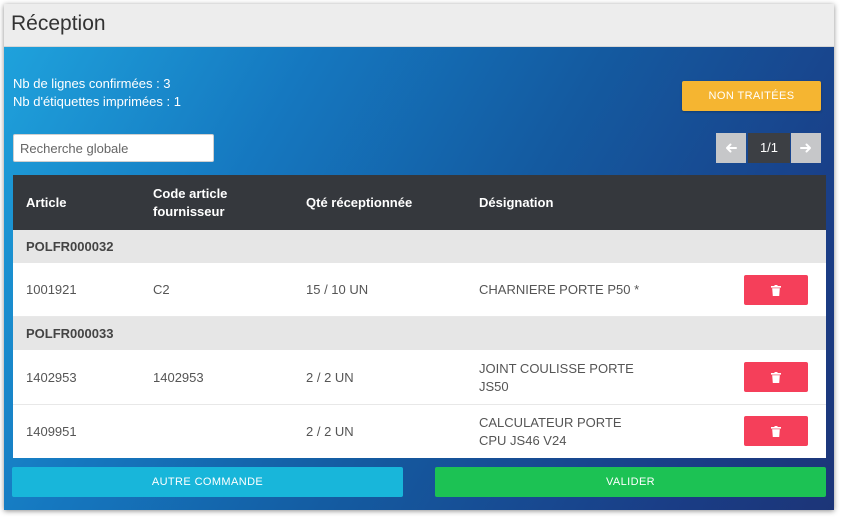  I want to click on group-name: POLFR000033, so click(70, 333).